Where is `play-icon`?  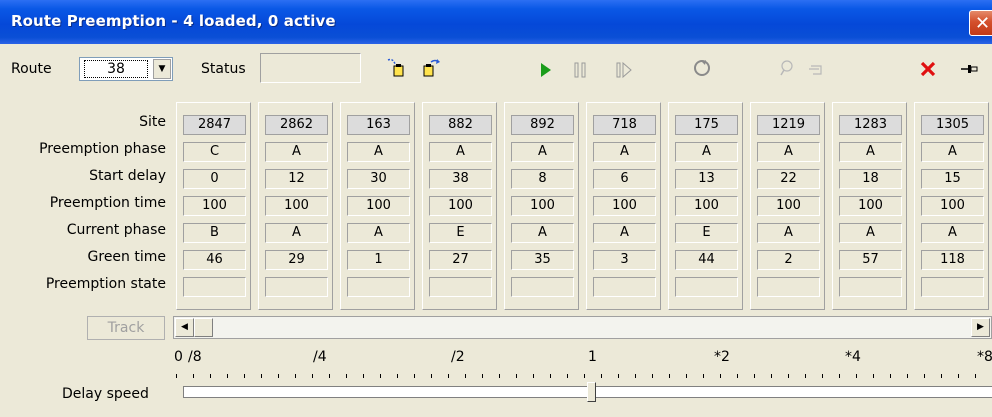
play-icon is located at coordinates (546, 70).